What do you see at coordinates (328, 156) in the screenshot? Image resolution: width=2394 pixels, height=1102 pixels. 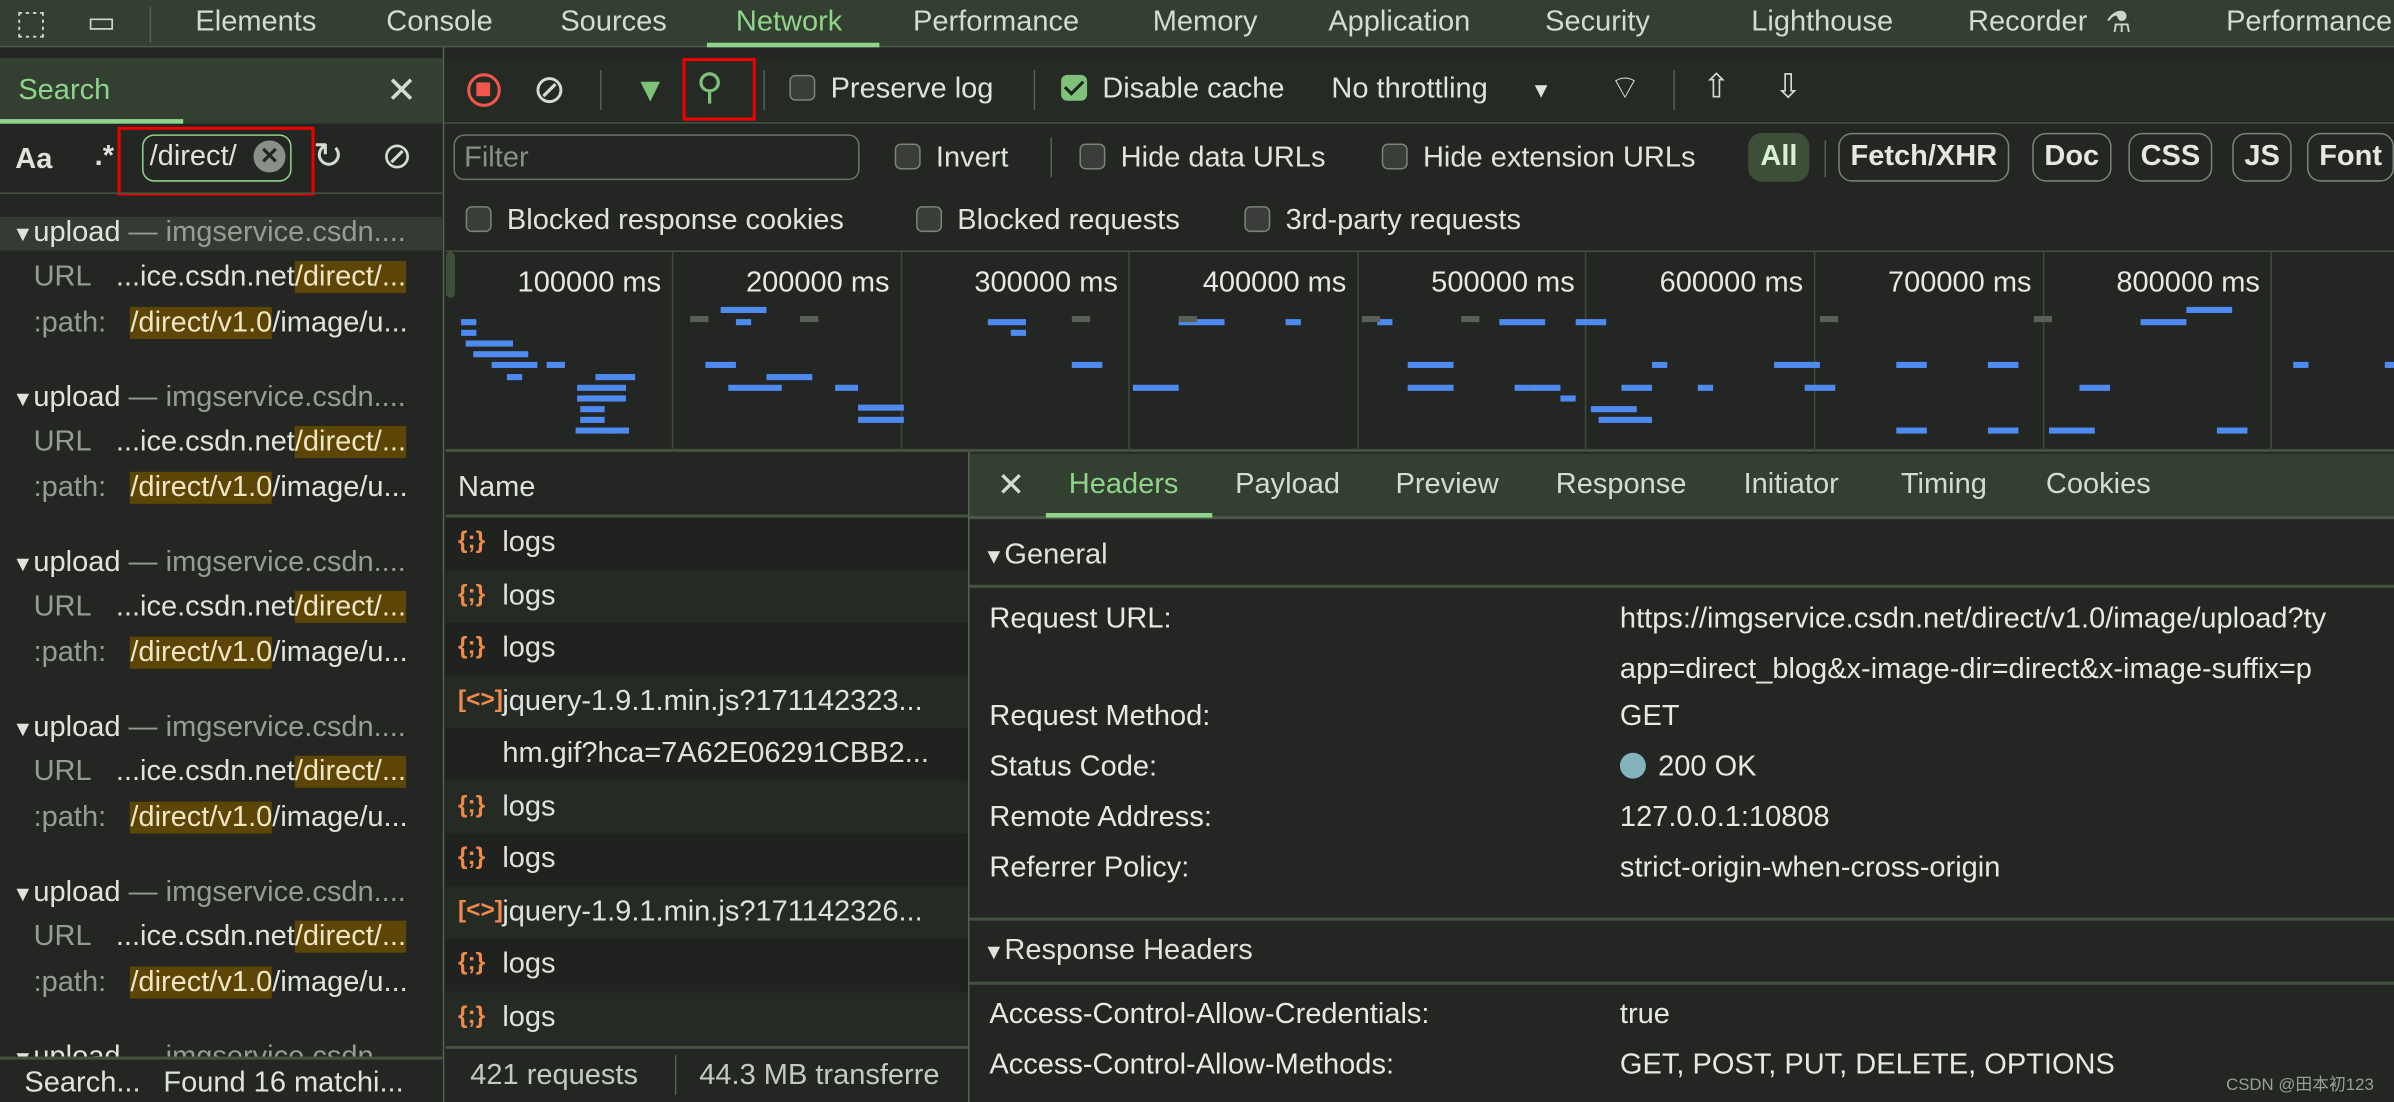 I see `refresh-icon: ↻` at bounding box center [328, 156].